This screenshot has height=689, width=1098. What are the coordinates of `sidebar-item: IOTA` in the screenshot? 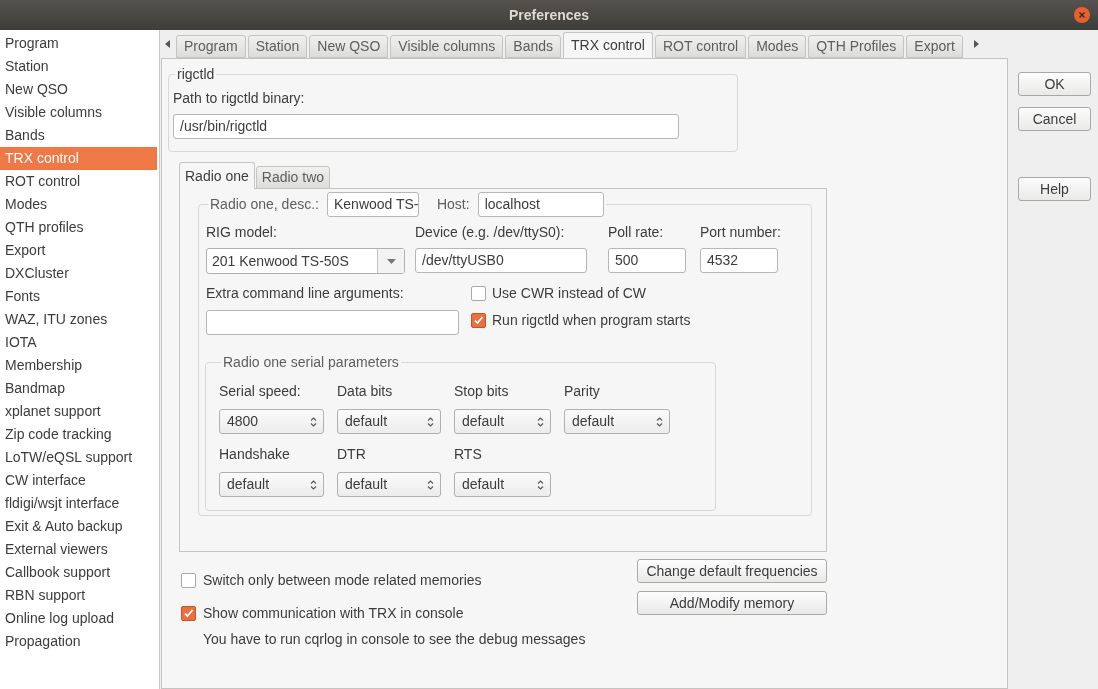 It's located at (79, 342).